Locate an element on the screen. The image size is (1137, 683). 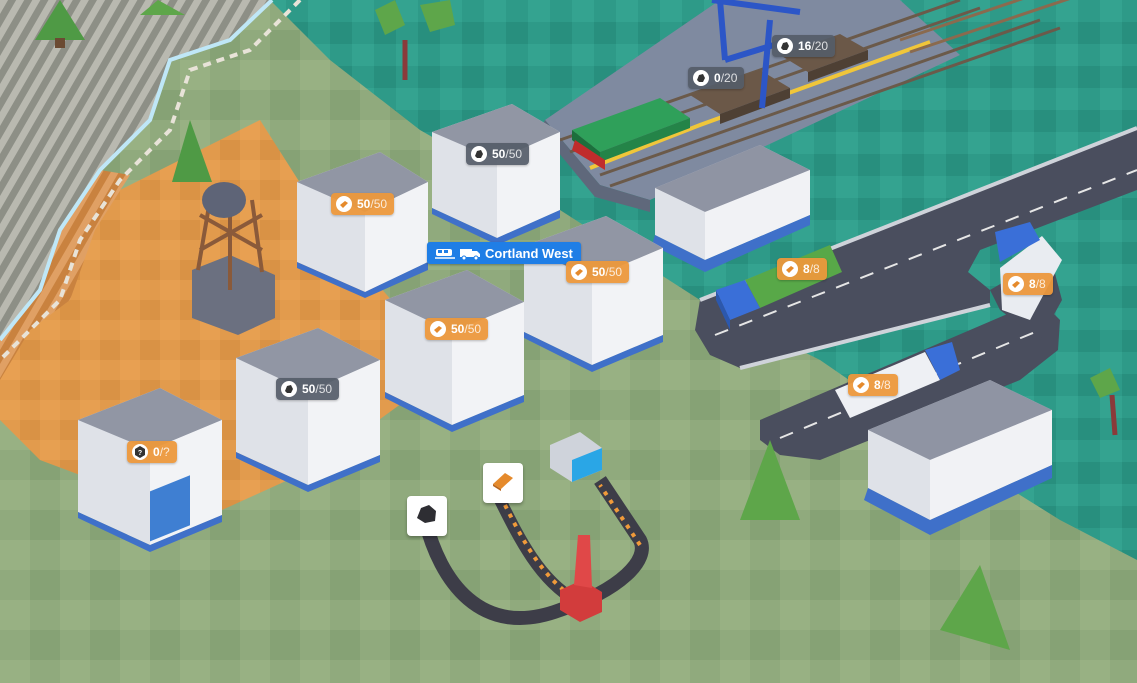
wagon-2-load: 0/20 is located at coordinates (716, 78).